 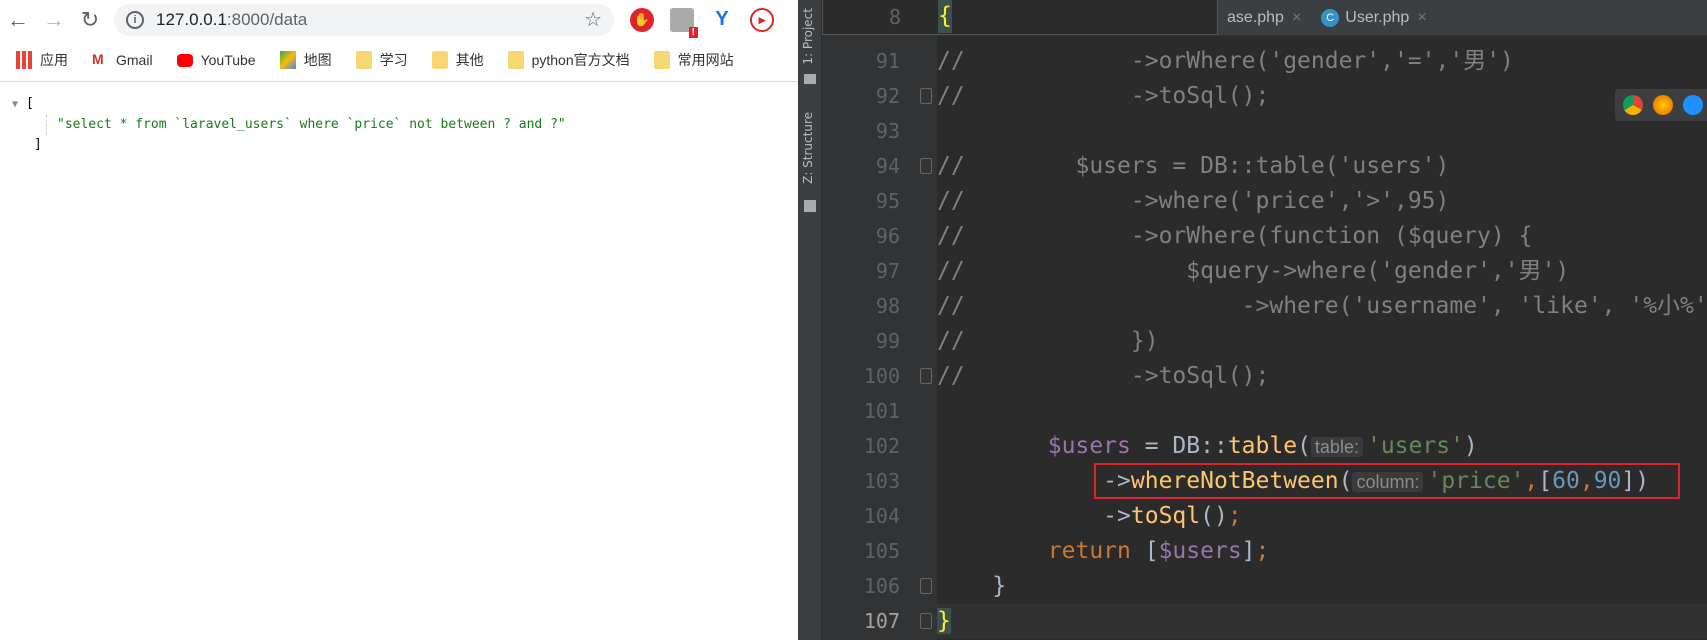 What do you see at coordinates (1020, 17) in the screenshot?
I see `sticky-scope-header: 8 {` at bounding box center [1020, 17].